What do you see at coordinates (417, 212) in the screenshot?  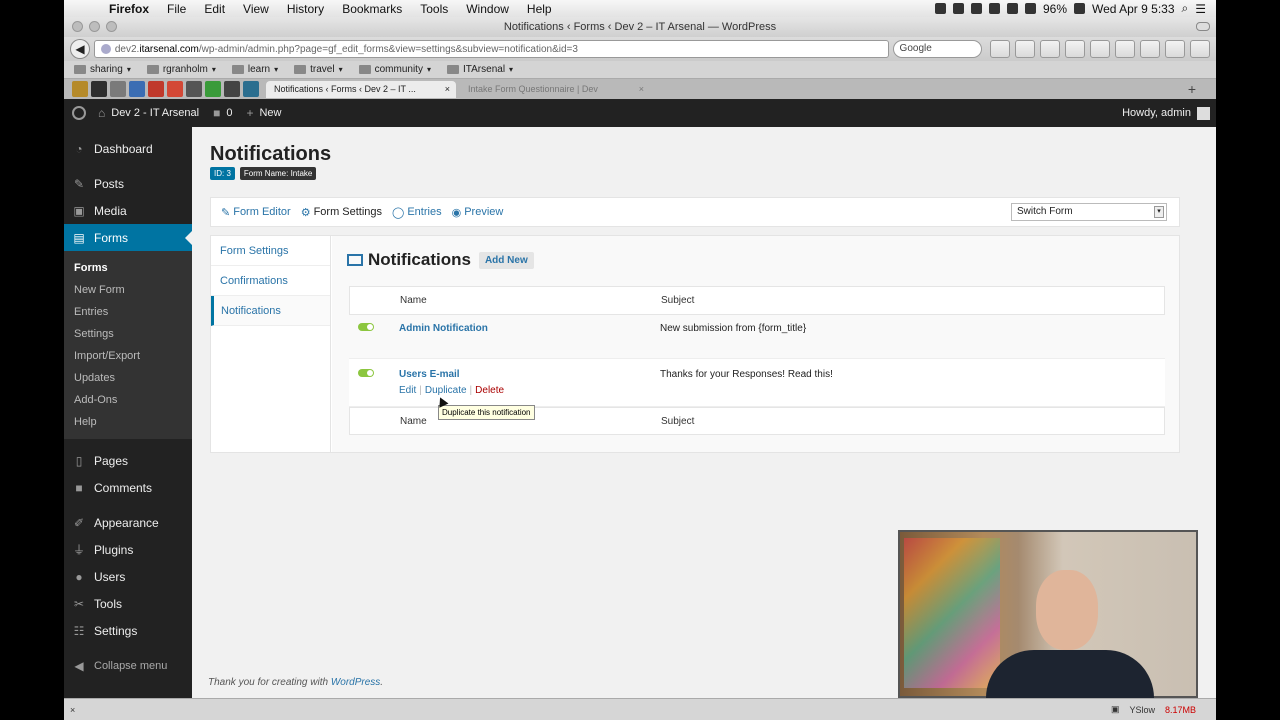 I see `entries-link: ◯ Entries` at bounding box center [417, 212].